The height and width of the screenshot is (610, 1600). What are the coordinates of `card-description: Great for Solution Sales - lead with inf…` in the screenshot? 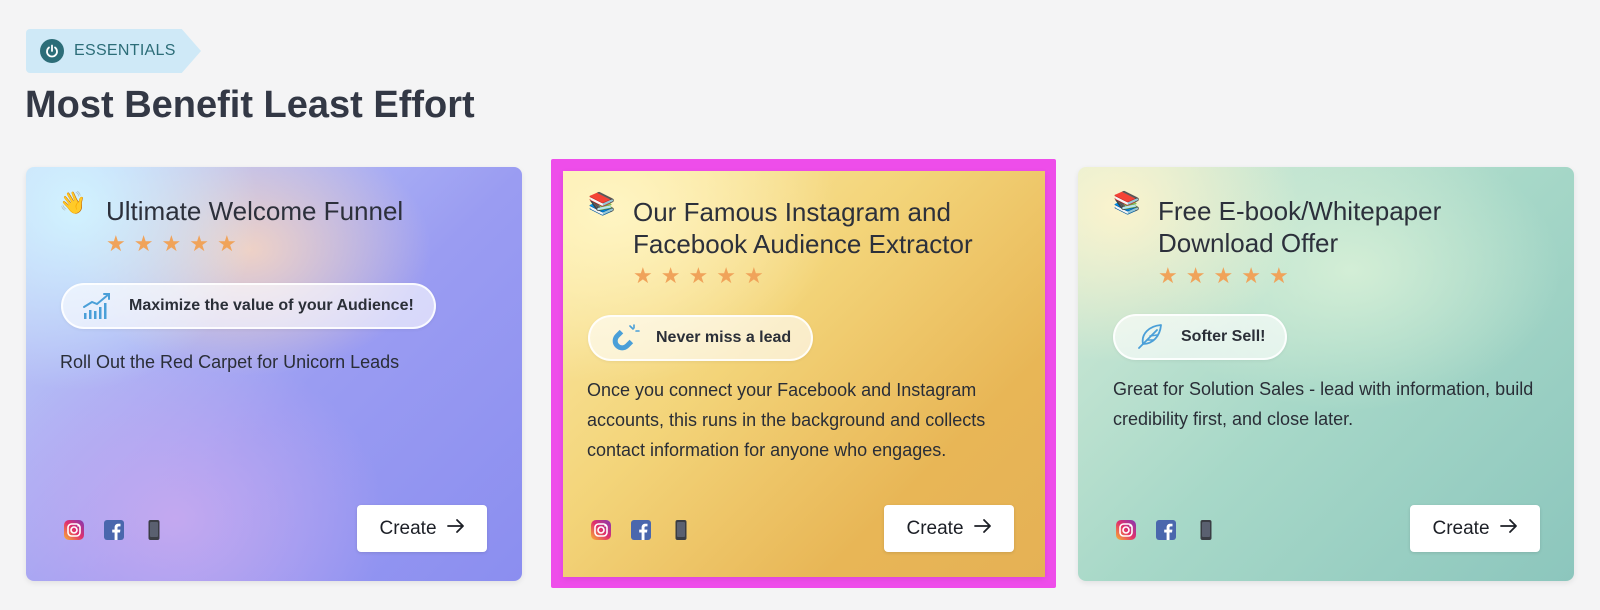 It's located at (1323, 404).